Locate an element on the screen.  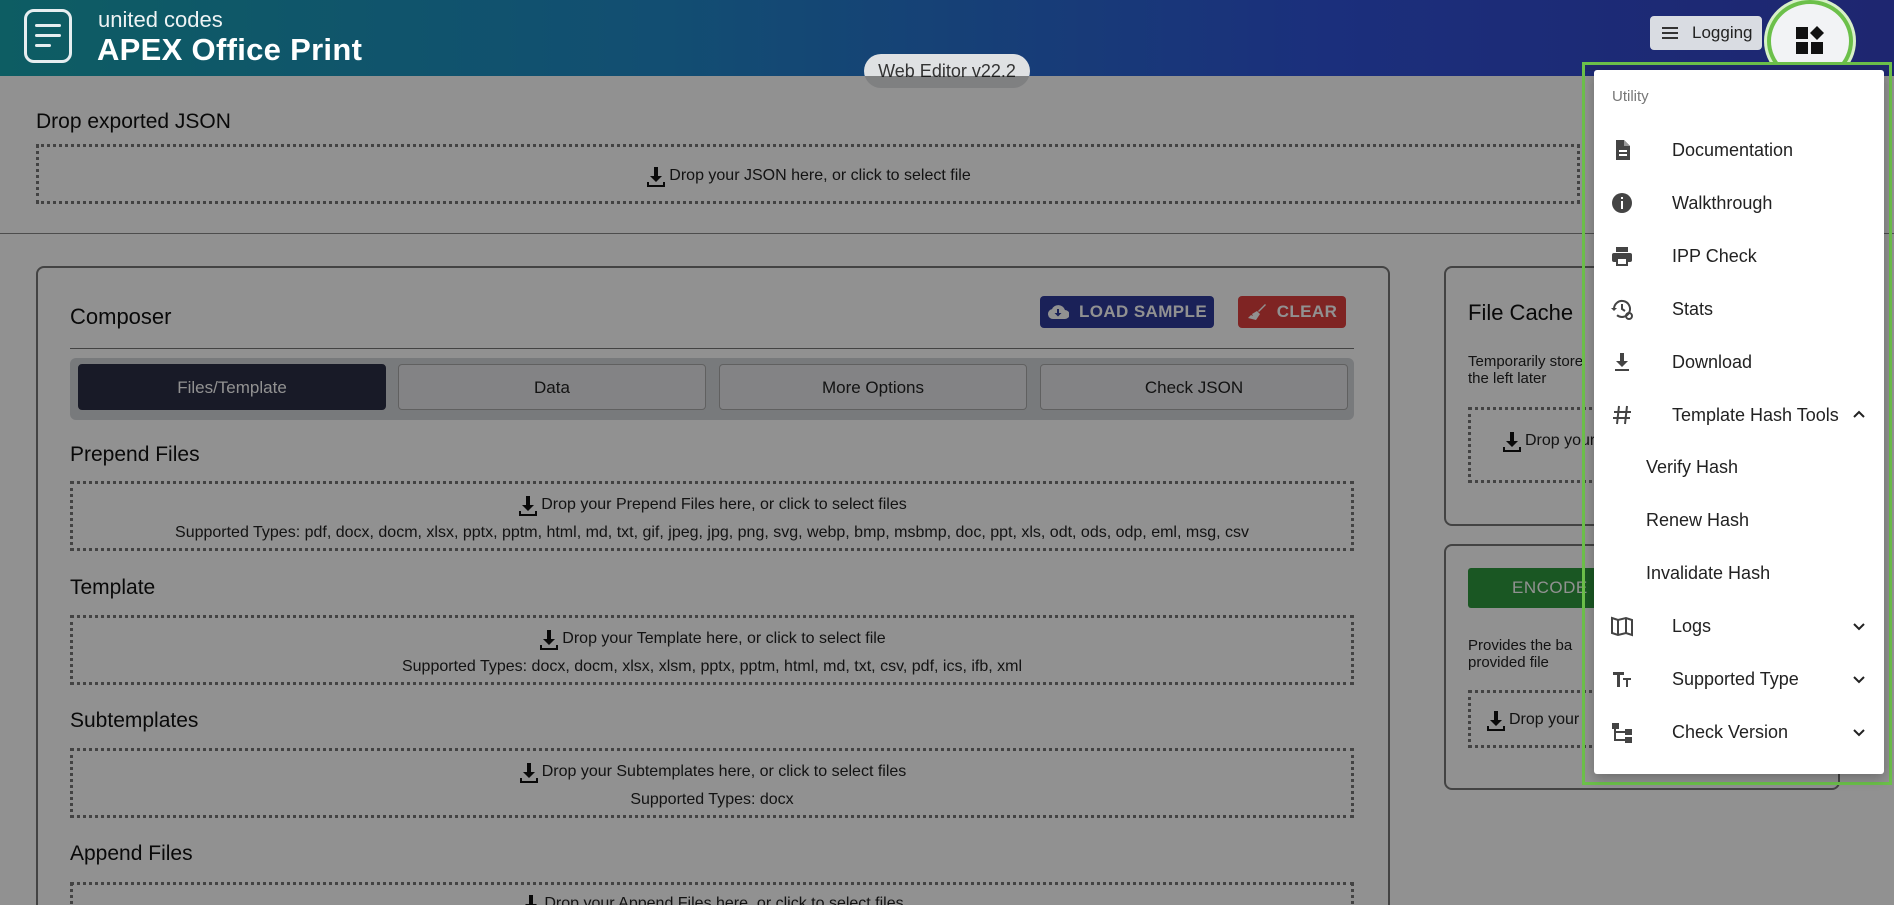
menu-icon is located at coordinates (1670, 33).